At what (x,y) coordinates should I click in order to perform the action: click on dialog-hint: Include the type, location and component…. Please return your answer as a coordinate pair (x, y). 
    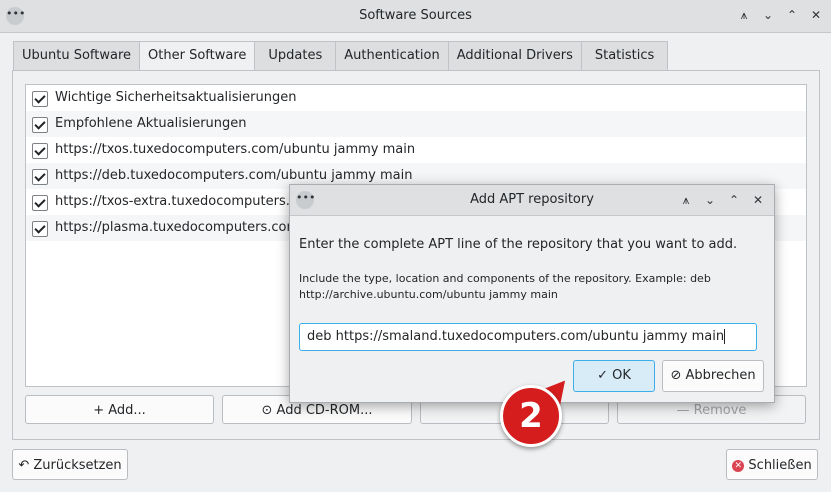
    Looking at the image, I should click on (505, 286).